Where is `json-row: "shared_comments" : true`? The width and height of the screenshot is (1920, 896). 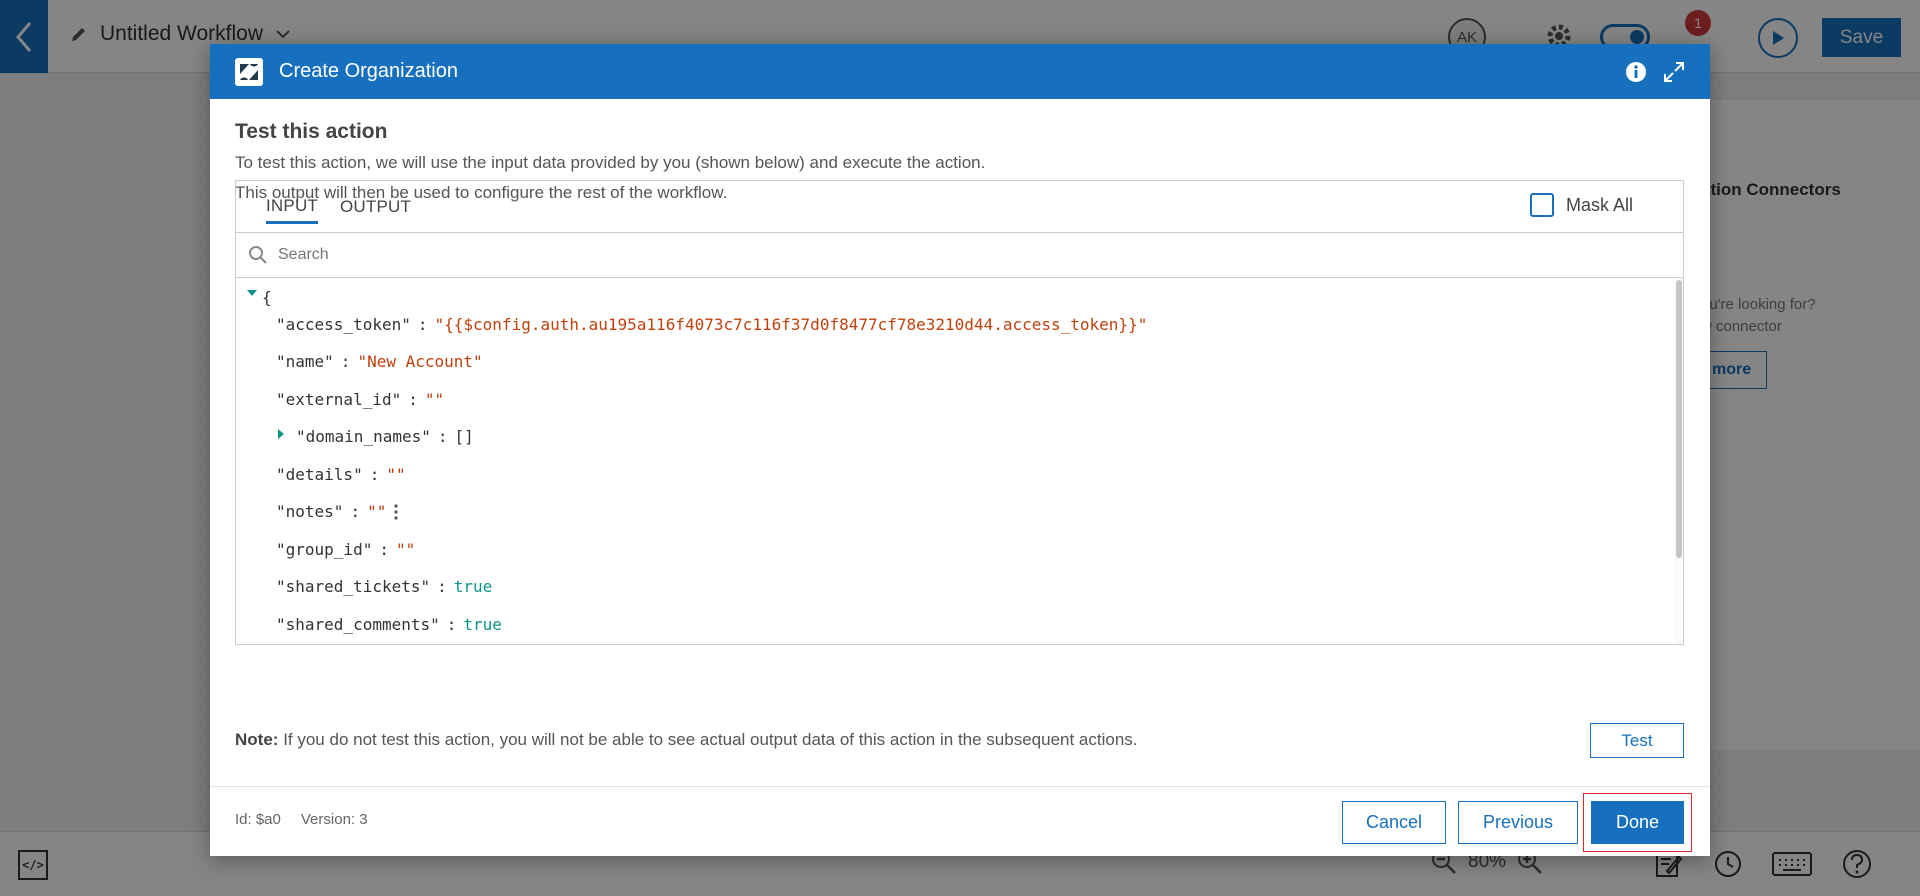
json-row: "shared_comments" : true is located at coordinates (389, 624).